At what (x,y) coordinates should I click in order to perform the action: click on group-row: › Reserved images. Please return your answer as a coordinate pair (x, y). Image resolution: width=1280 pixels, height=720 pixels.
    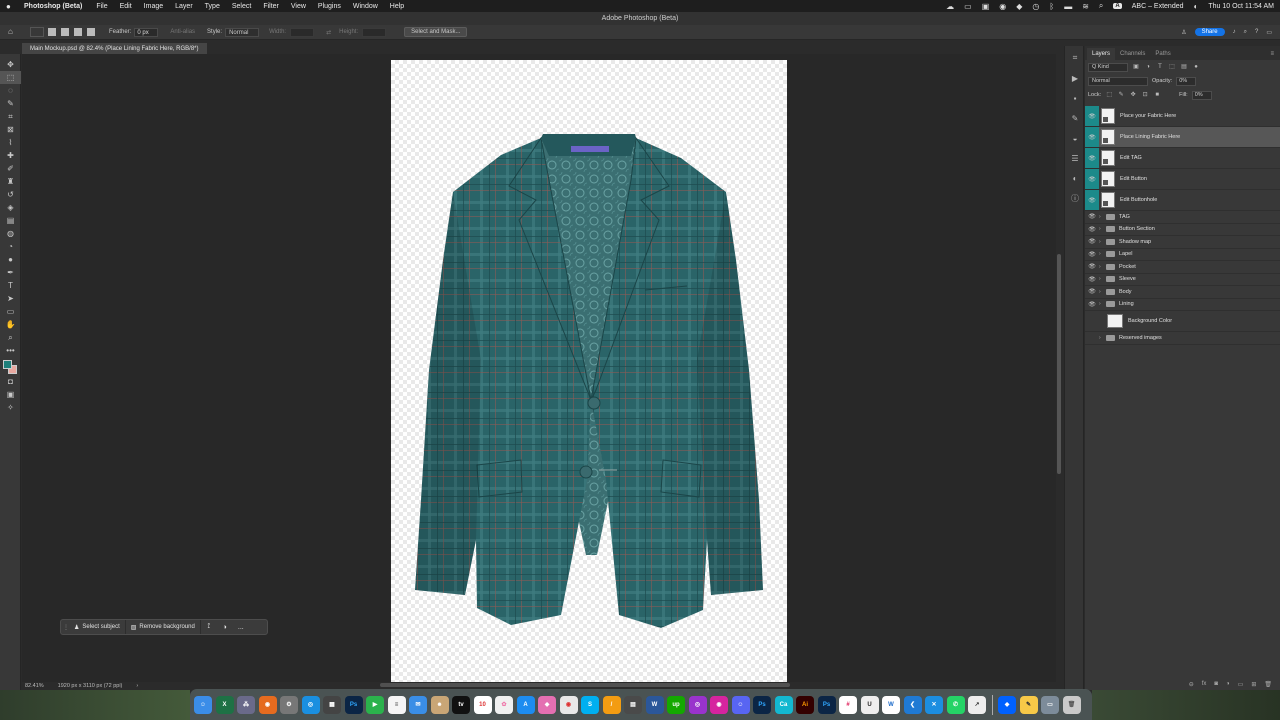
    Looking at the image, I should click on (1182, 338).